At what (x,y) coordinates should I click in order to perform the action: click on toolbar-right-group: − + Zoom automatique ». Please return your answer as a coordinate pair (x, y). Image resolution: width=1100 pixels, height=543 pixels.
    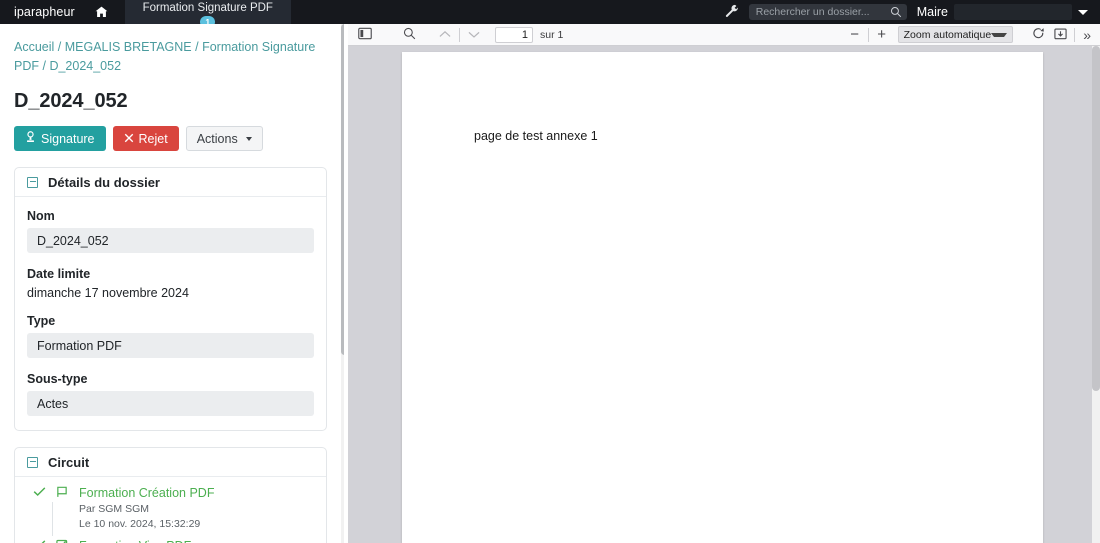
    Looking at the image, I should click on (970, 35).